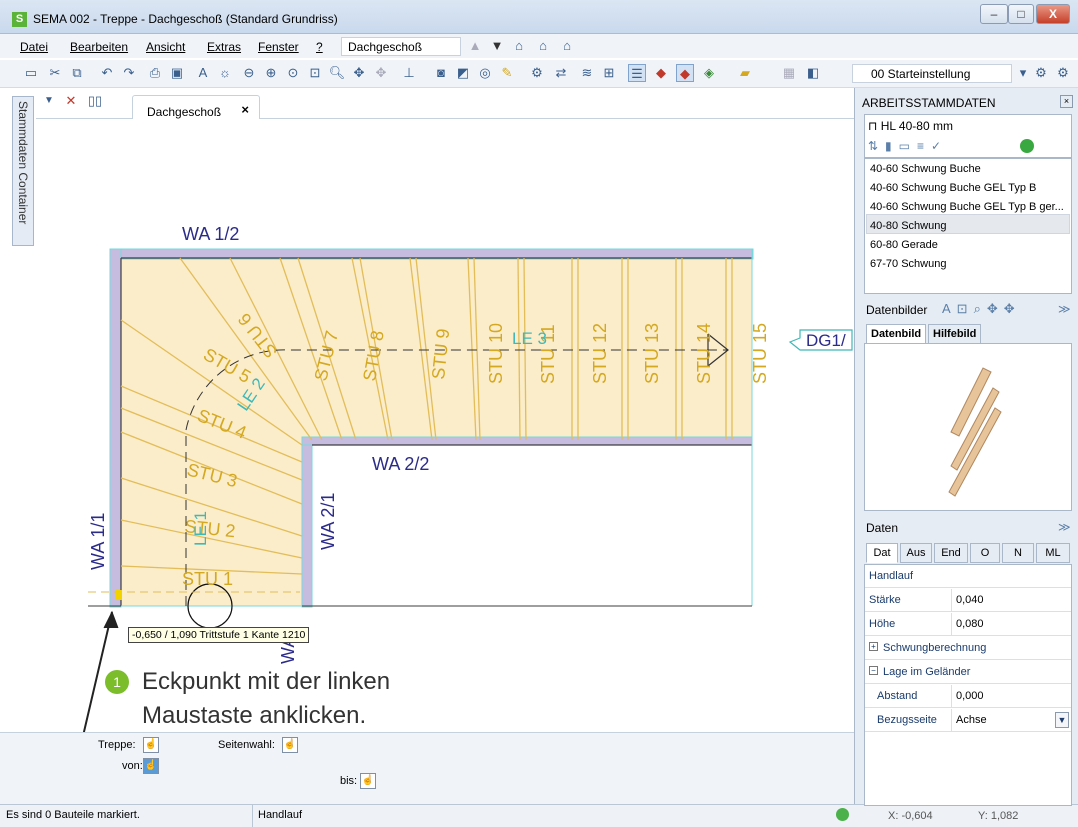  I want to click on abstand-value: 0,000, so click(970, 696).